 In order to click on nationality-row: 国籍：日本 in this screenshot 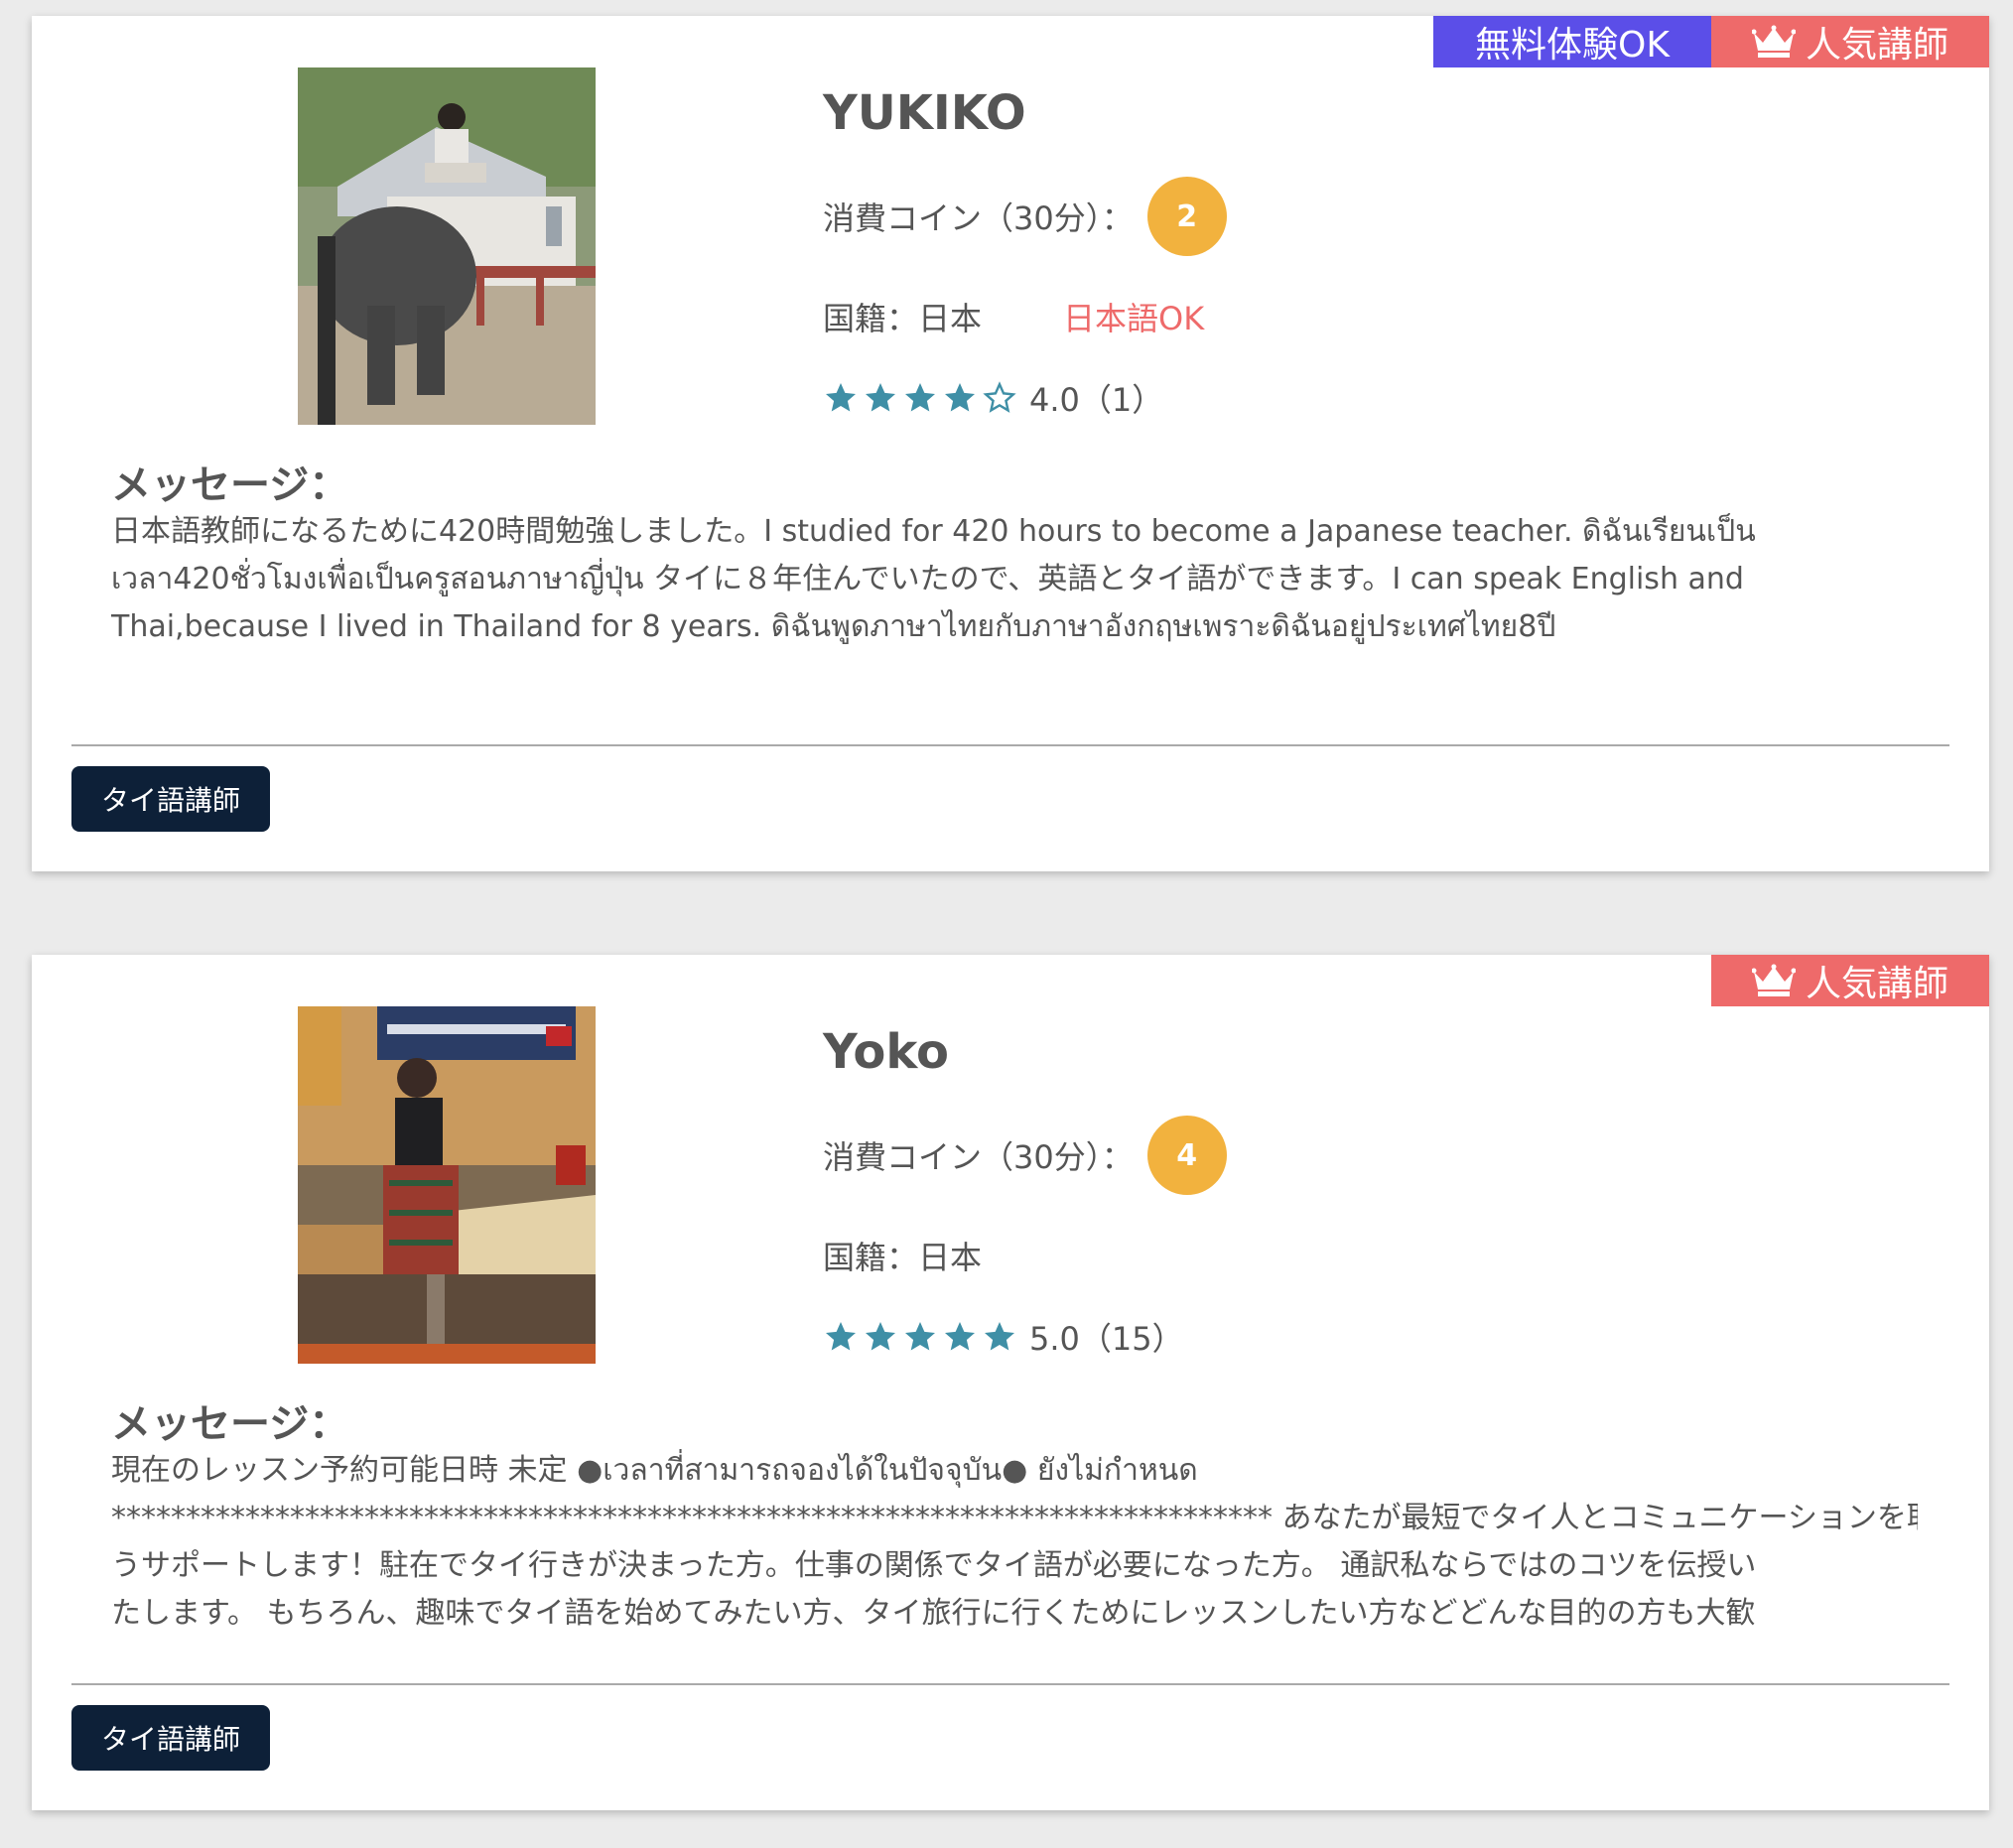, I will do `click(902, 1255)`.